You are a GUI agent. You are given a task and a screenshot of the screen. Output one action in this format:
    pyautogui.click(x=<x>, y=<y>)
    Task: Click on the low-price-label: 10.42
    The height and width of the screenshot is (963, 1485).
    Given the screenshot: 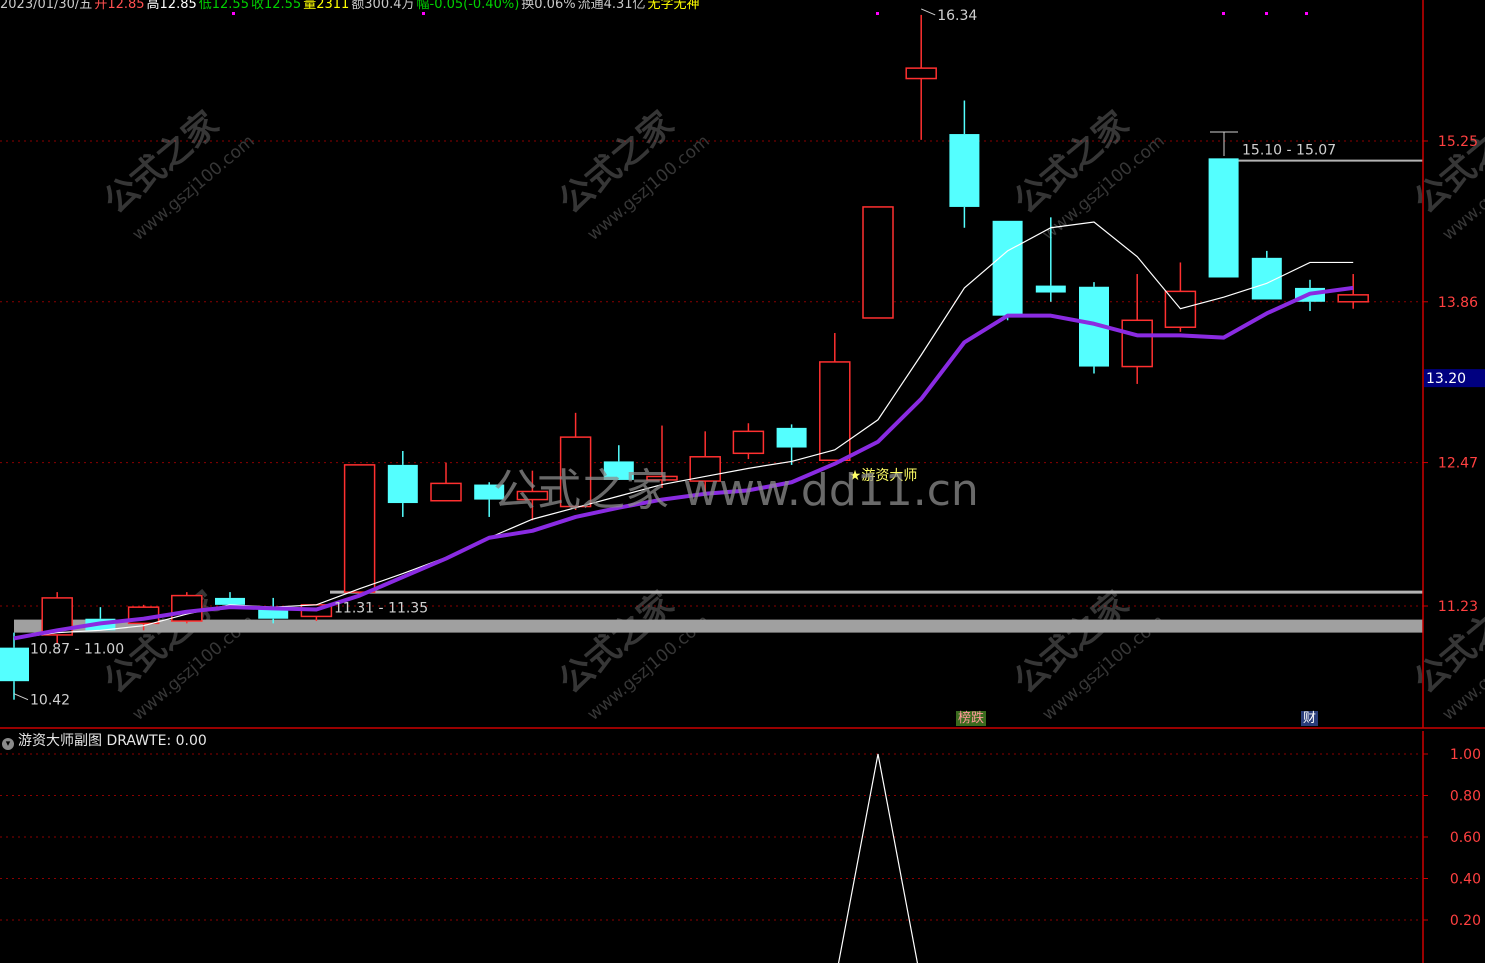 What is the action you would take?
    pyautogui.click(x=50, y=701)
    